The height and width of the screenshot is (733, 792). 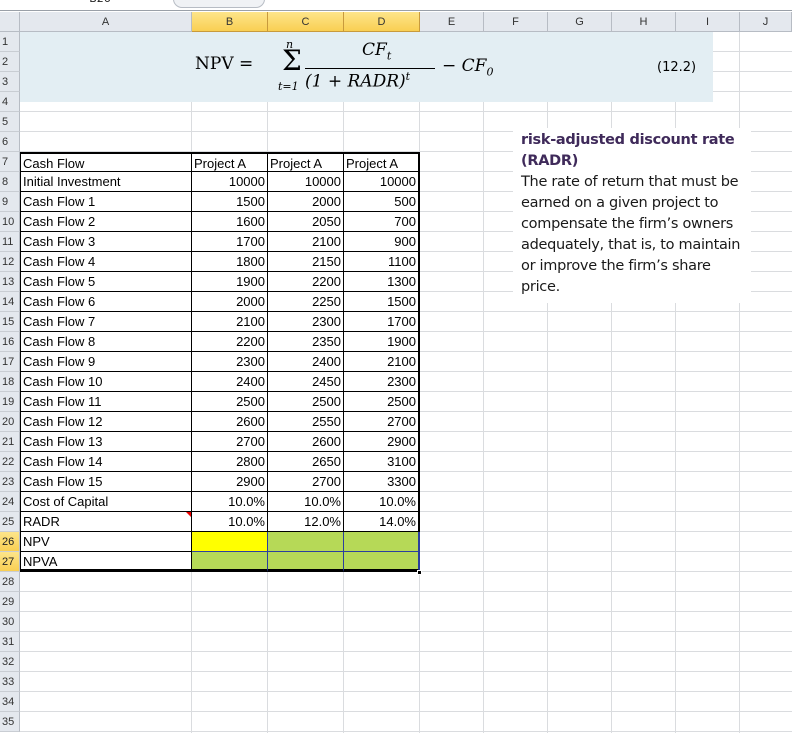 I want to click on row-header-35: 35, so click(x=10, y=722).